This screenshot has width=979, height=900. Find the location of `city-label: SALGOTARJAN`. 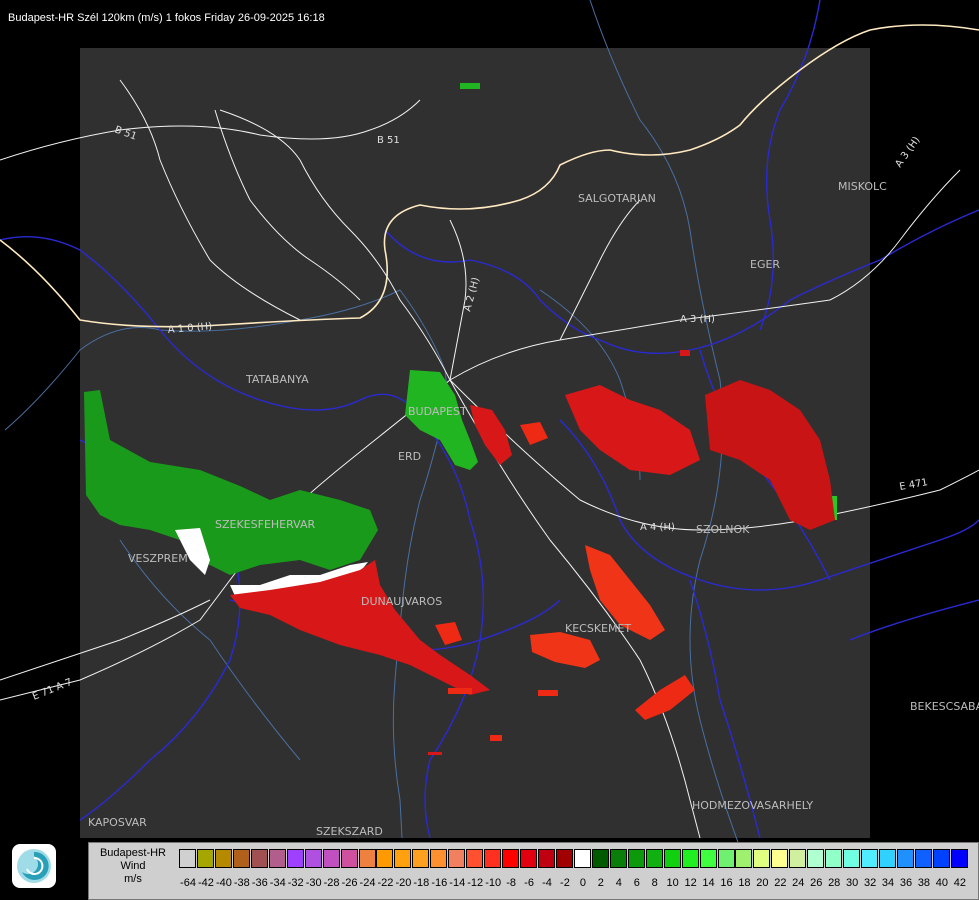

city-label: SALGOTARJAN is located at coordinates (617, 198).